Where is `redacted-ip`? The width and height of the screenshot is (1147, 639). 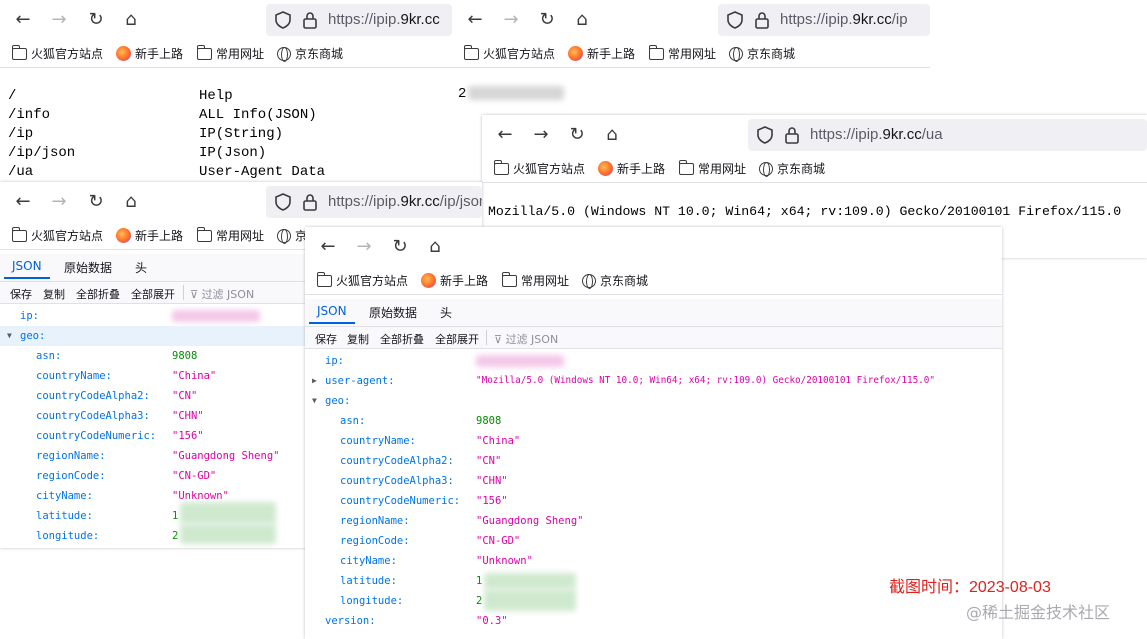
redacted-ip is located at coordinates (520, 361).